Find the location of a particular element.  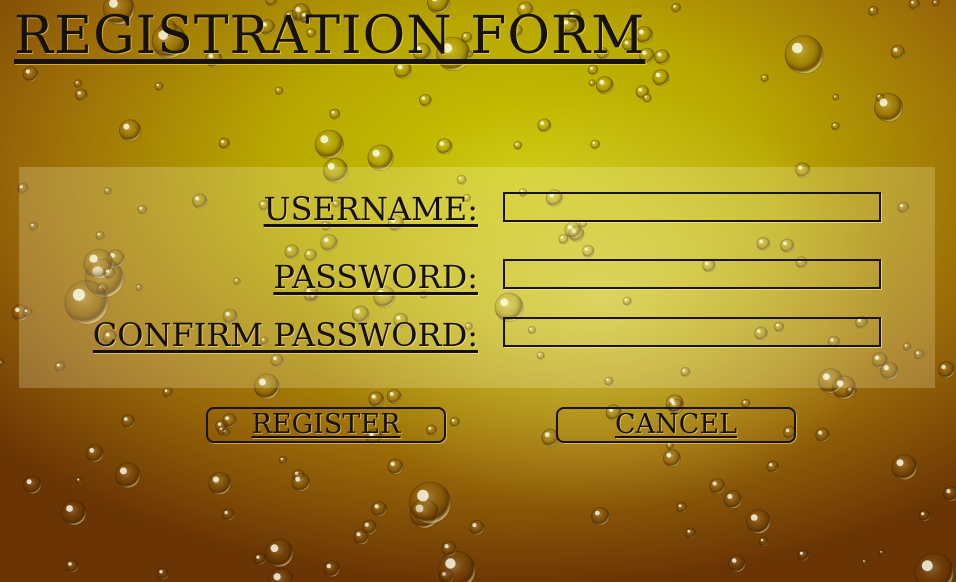

password-input is located at coordinates (692, 274).